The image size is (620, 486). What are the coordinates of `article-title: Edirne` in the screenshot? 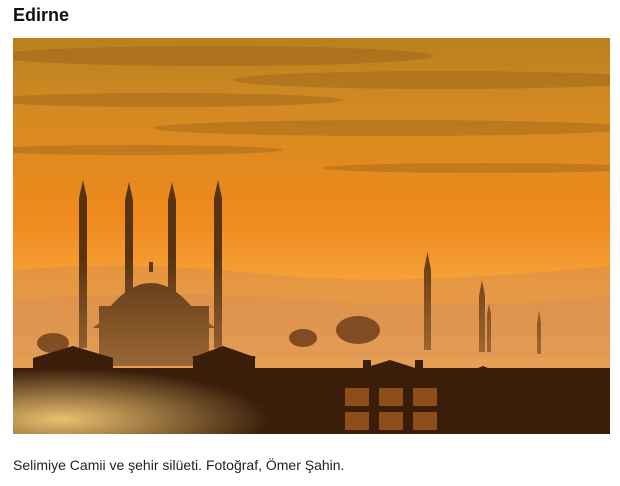 It's located at (41, 15).